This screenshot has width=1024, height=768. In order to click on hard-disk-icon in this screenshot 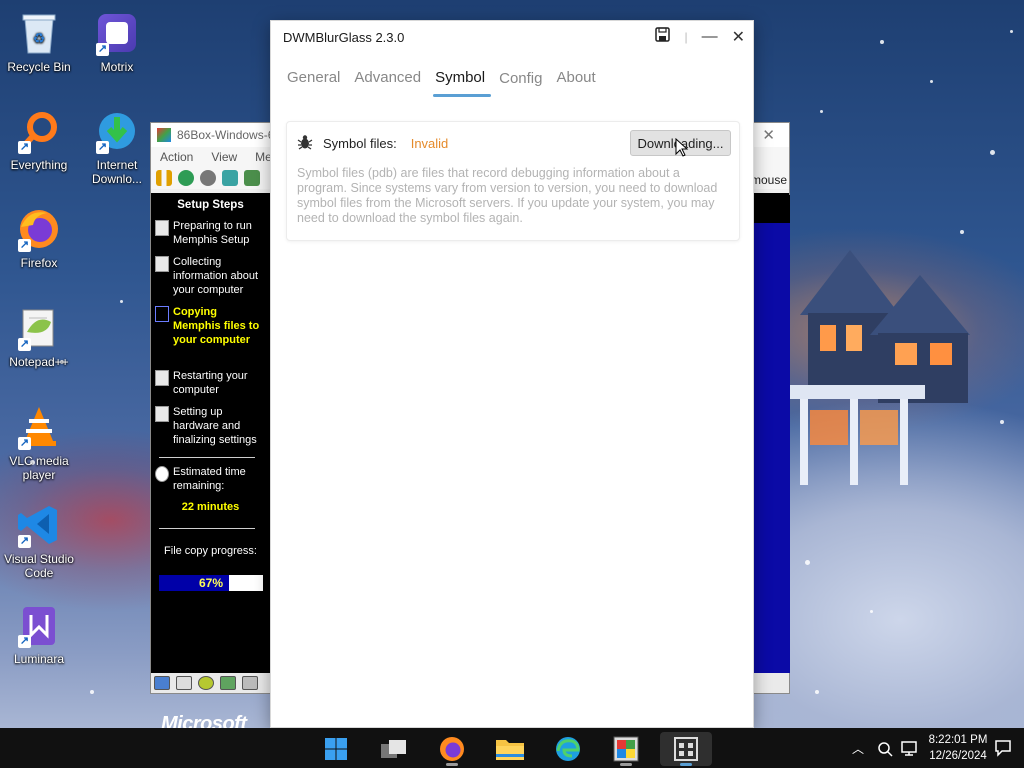, I will do `click(228, 683)`.